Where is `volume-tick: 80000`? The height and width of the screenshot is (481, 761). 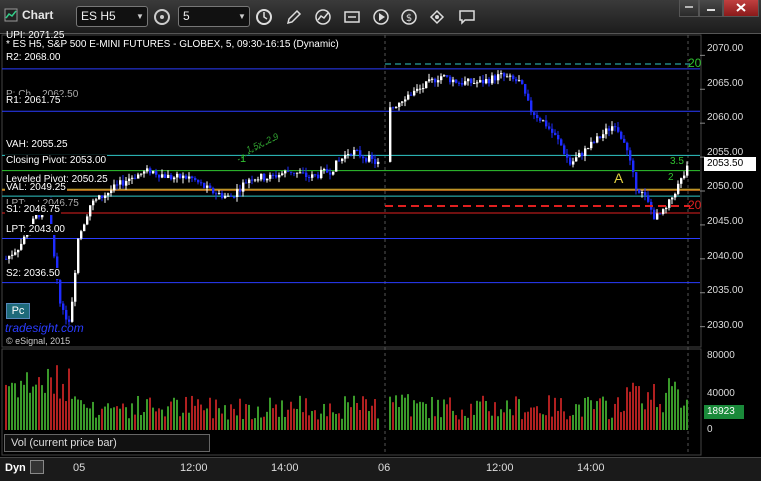 volume-tick: 80000 is located at coordinates (721, 355).